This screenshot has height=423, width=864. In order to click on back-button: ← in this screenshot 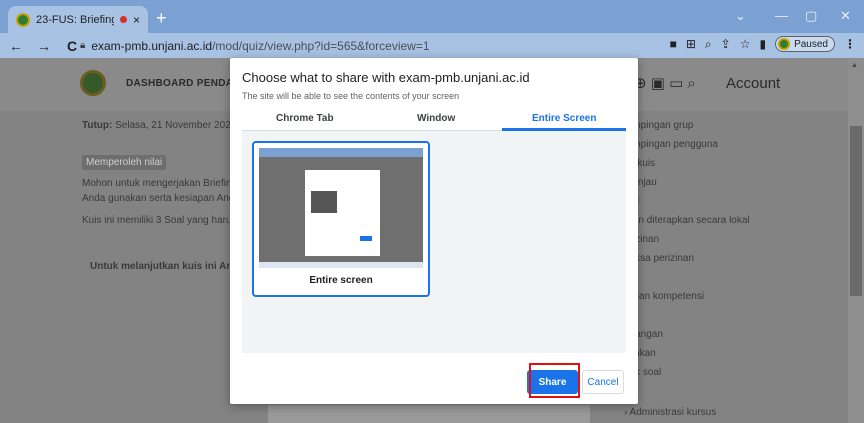, I will do `click(16, 46)`.